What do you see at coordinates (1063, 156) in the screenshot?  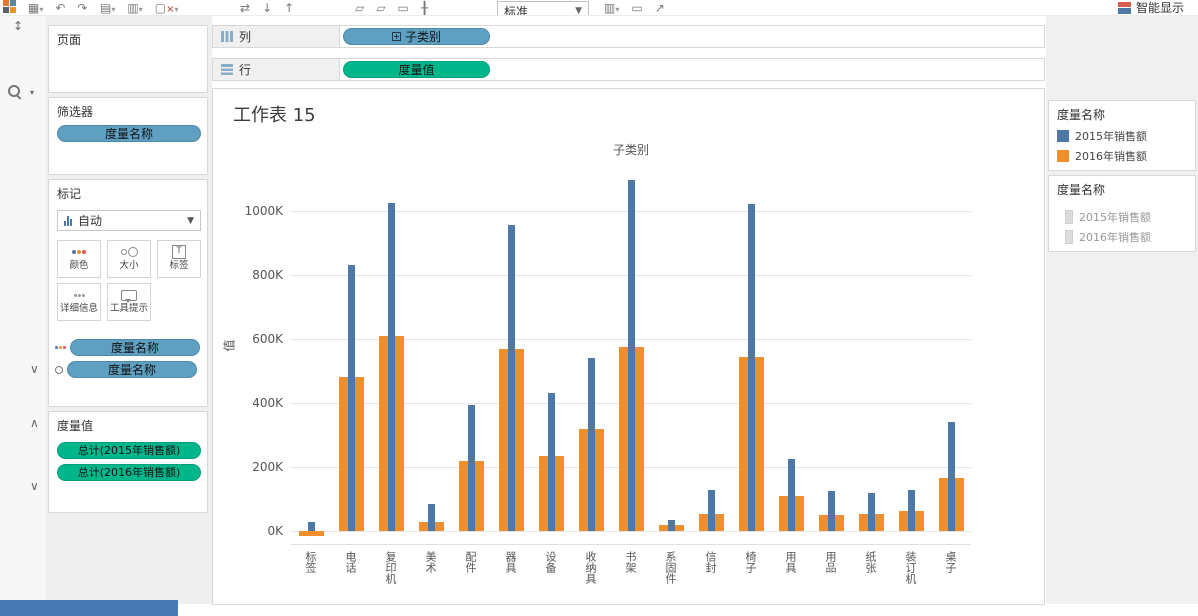 I see `legend-swatch` at bounding box center [1063, 156].